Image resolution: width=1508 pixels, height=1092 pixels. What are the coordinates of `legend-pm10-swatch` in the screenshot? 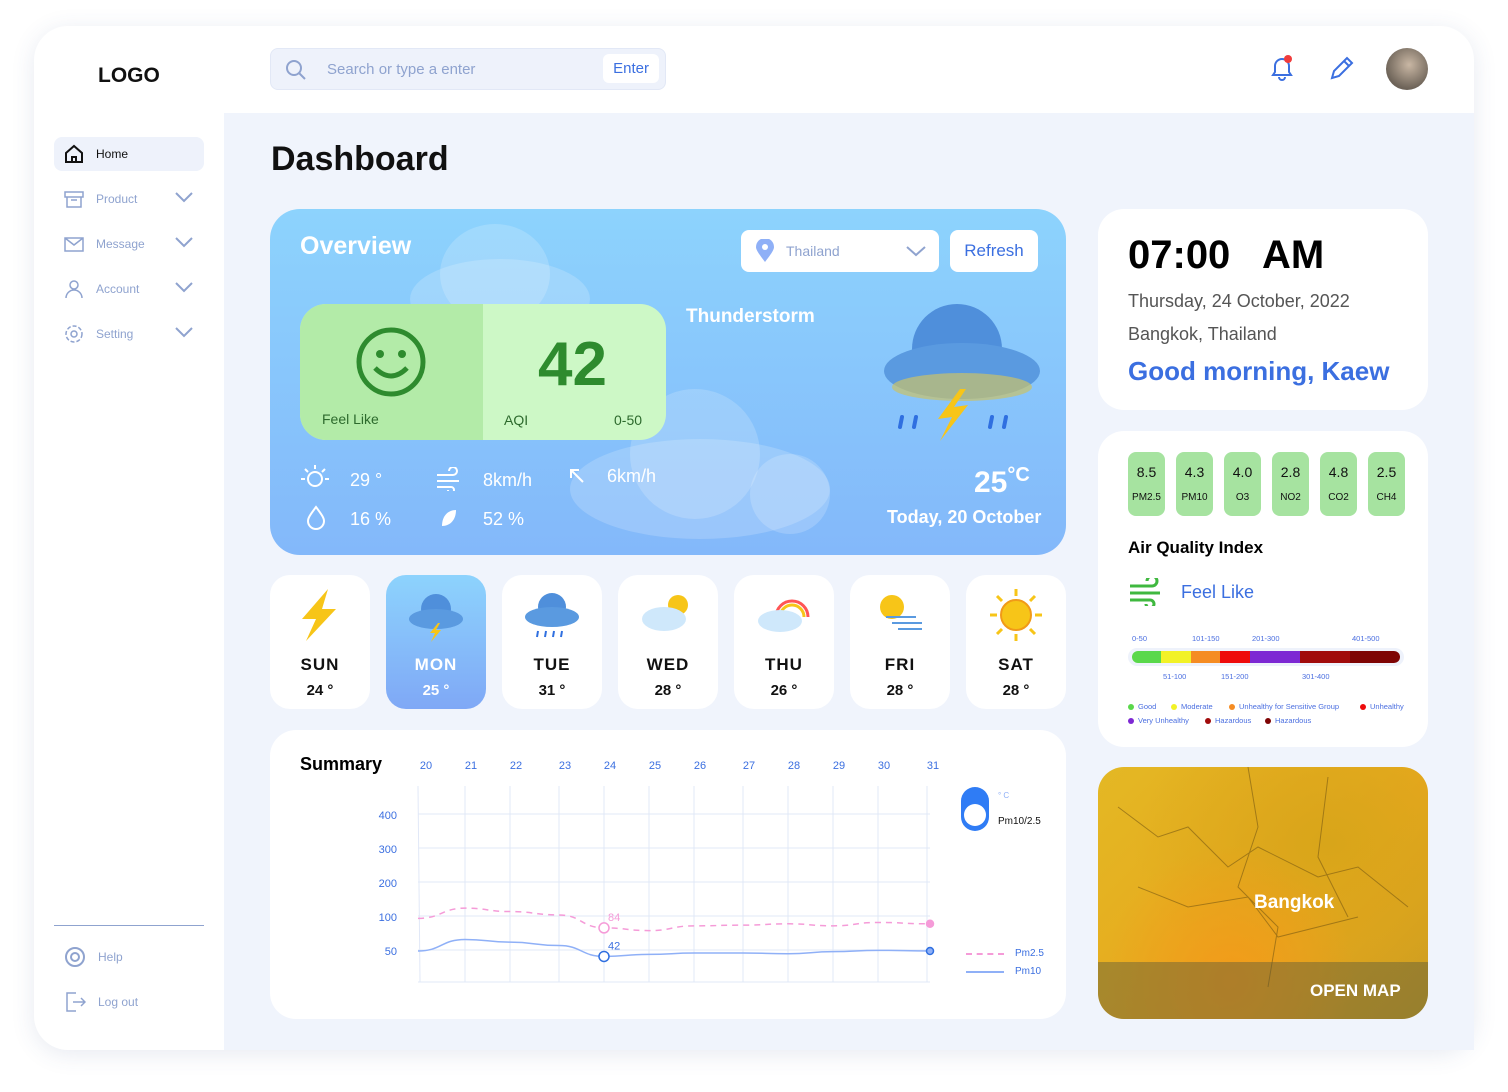 It's located at (985, 972).